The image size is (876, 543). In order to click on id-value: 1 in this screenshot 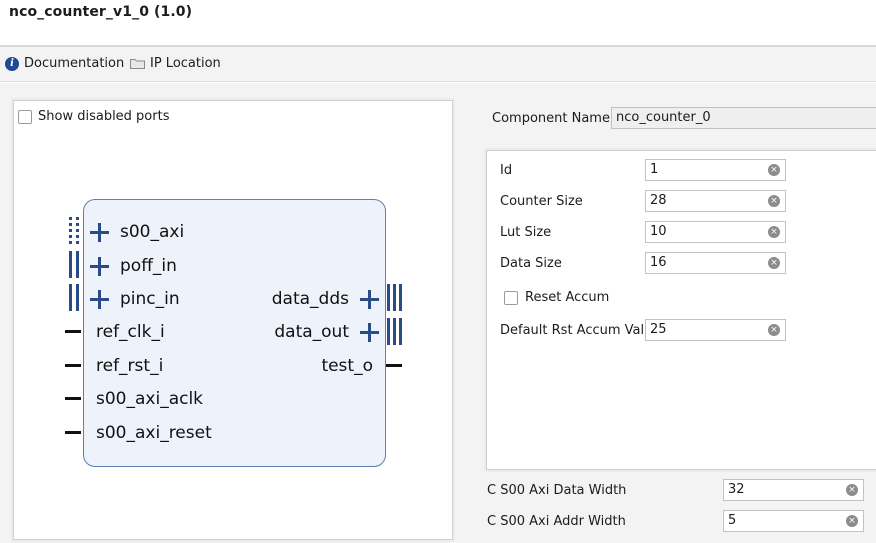, I will do `click(654, 169)`.